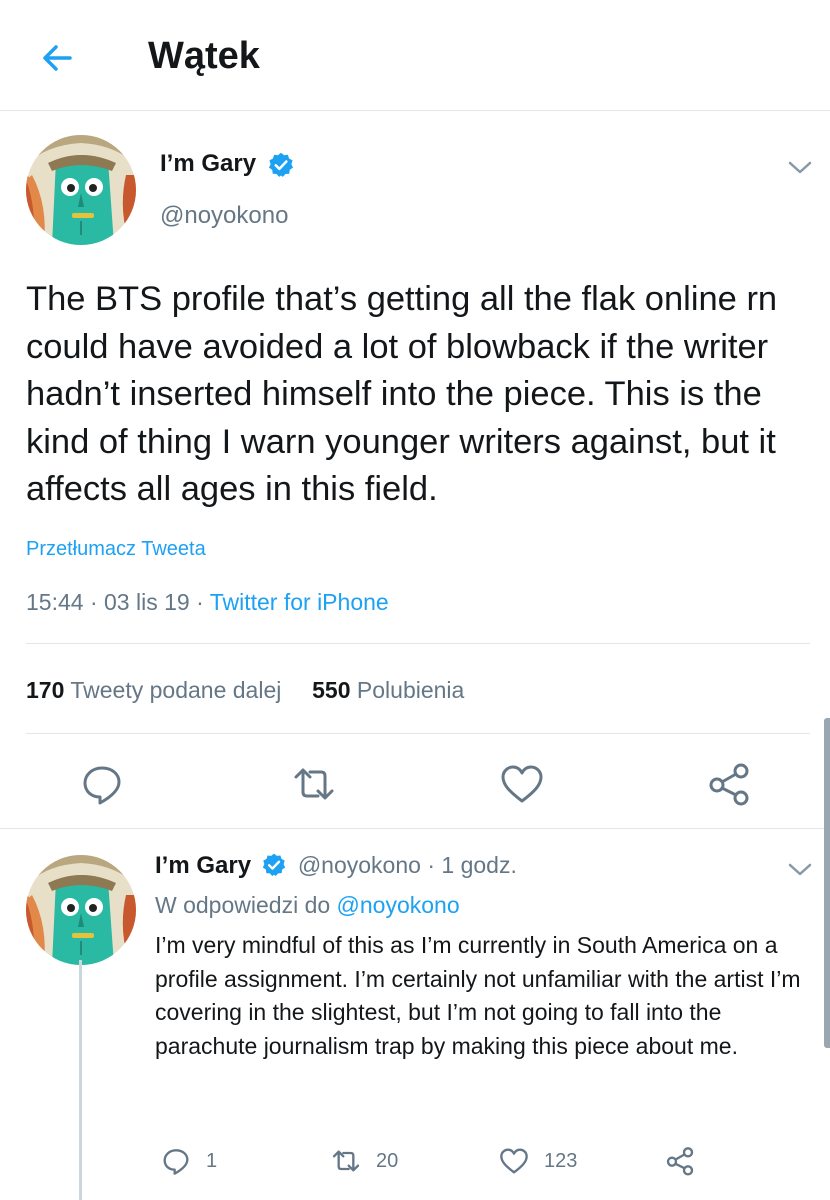 The height and width of the screenshot is (1200, 830). I want to click on likes-stat: 550 Polubienia, so click(388, 690).